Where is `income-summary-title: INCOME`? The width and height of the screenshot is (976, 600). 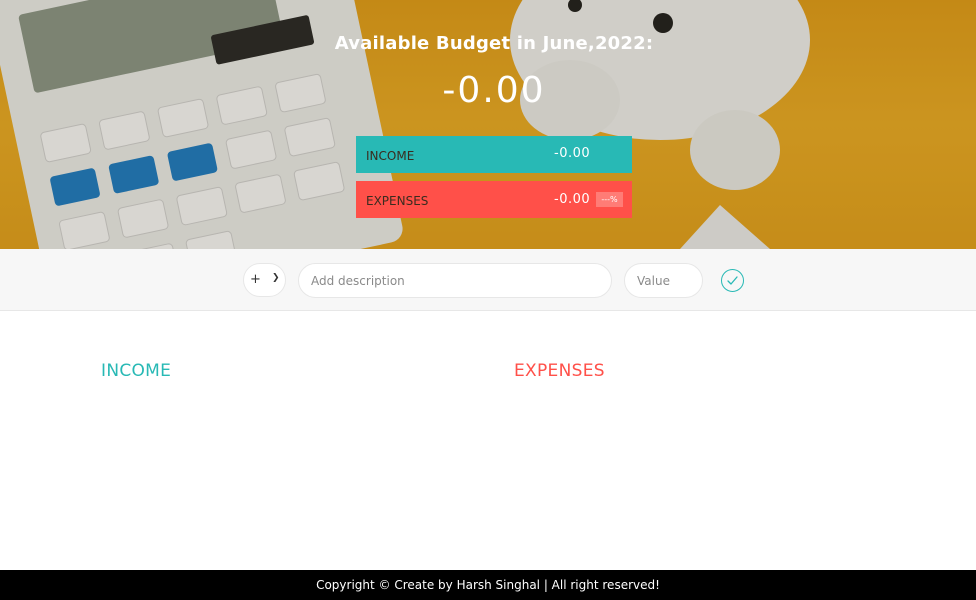
income-summary-title: INCOME is located at coordinates (390, 156).